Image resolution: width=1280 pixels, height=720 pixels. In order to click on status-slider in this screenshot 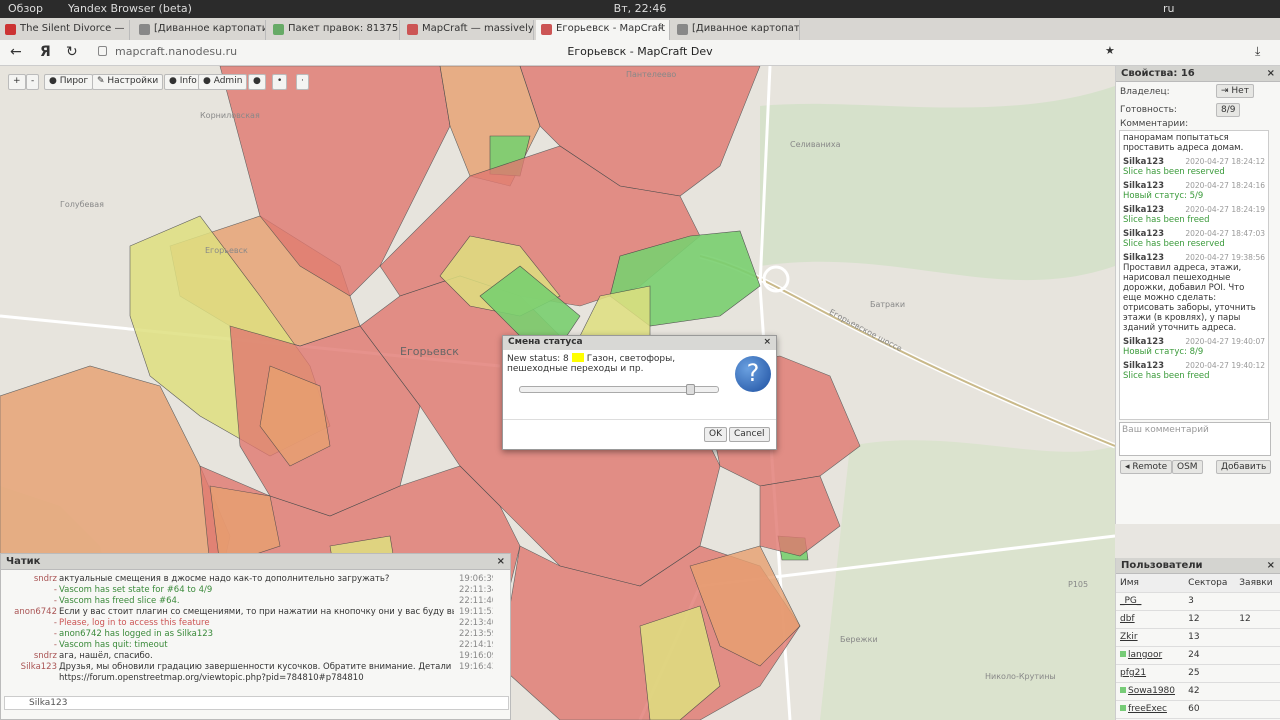, I will do `click(619, 389)`.